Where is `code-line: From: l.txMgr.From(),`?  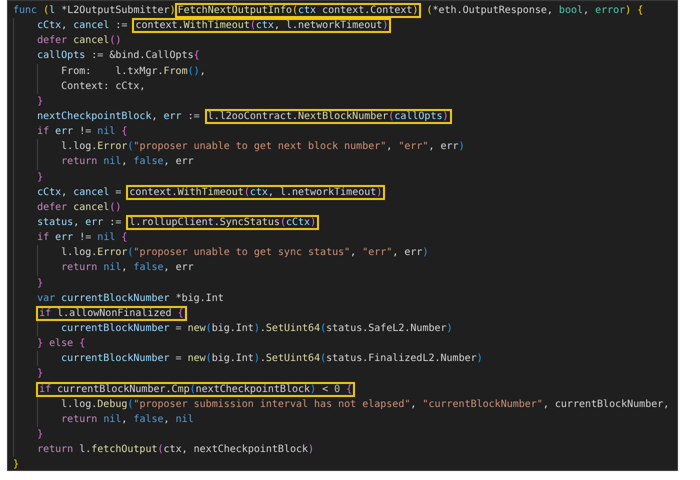 code-line: From: l.txMgr.From(), is located at coordinates (133, 71).